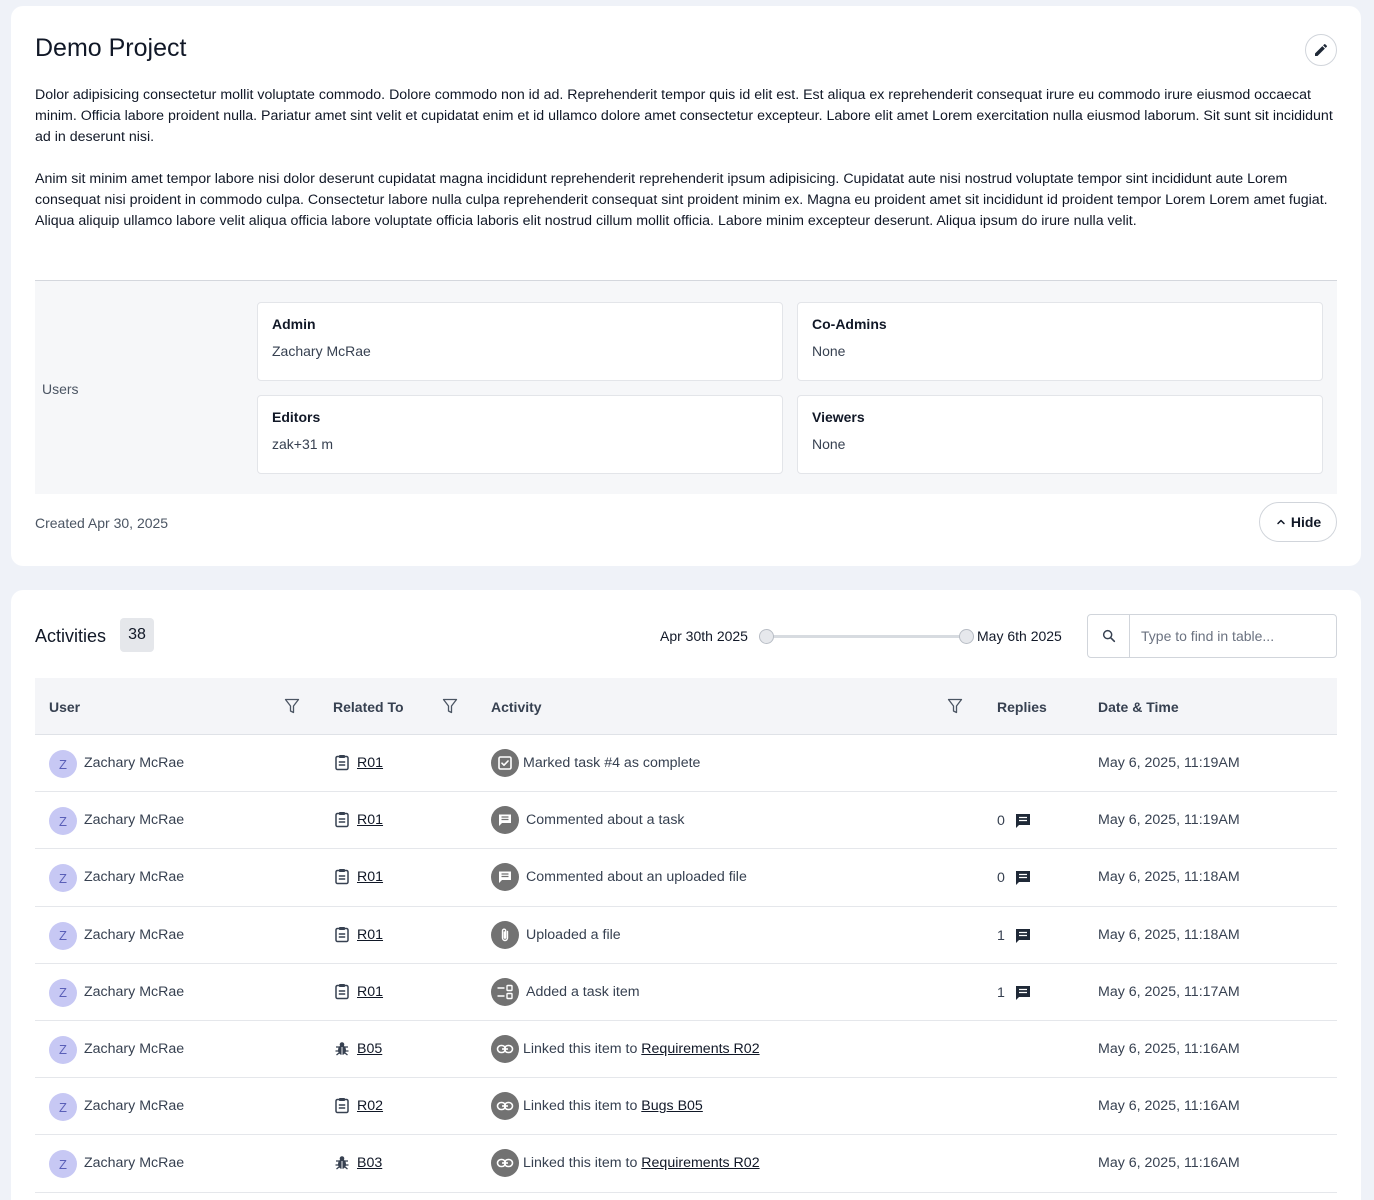 This screenshot has height=1200, width=1374. What do you see at coordinates (1001, 935) in the screenshot?
I see `replies-number: 1` at bounding box center [1001, 935].